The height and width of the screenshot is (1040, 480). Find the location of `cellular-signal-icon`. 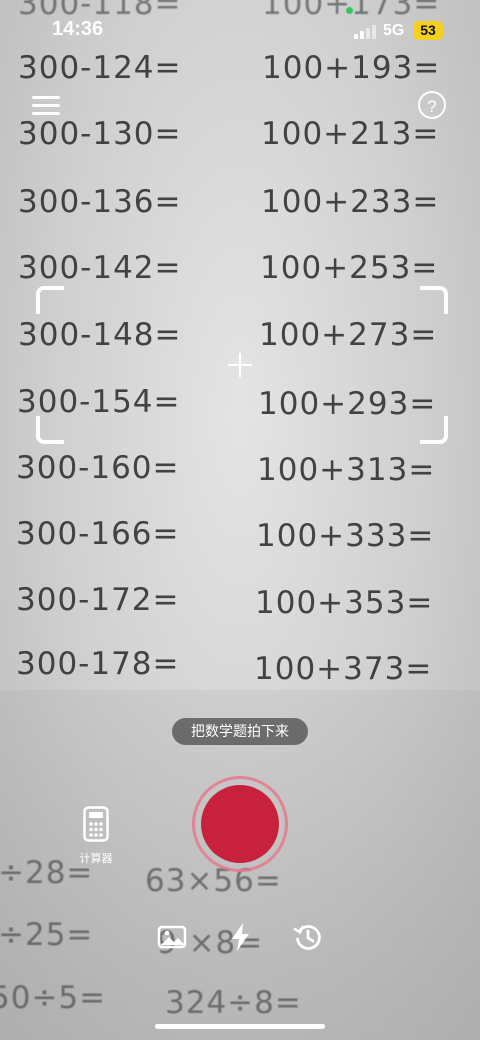

cellular-signal-icon is located at coordinates (365, 32).